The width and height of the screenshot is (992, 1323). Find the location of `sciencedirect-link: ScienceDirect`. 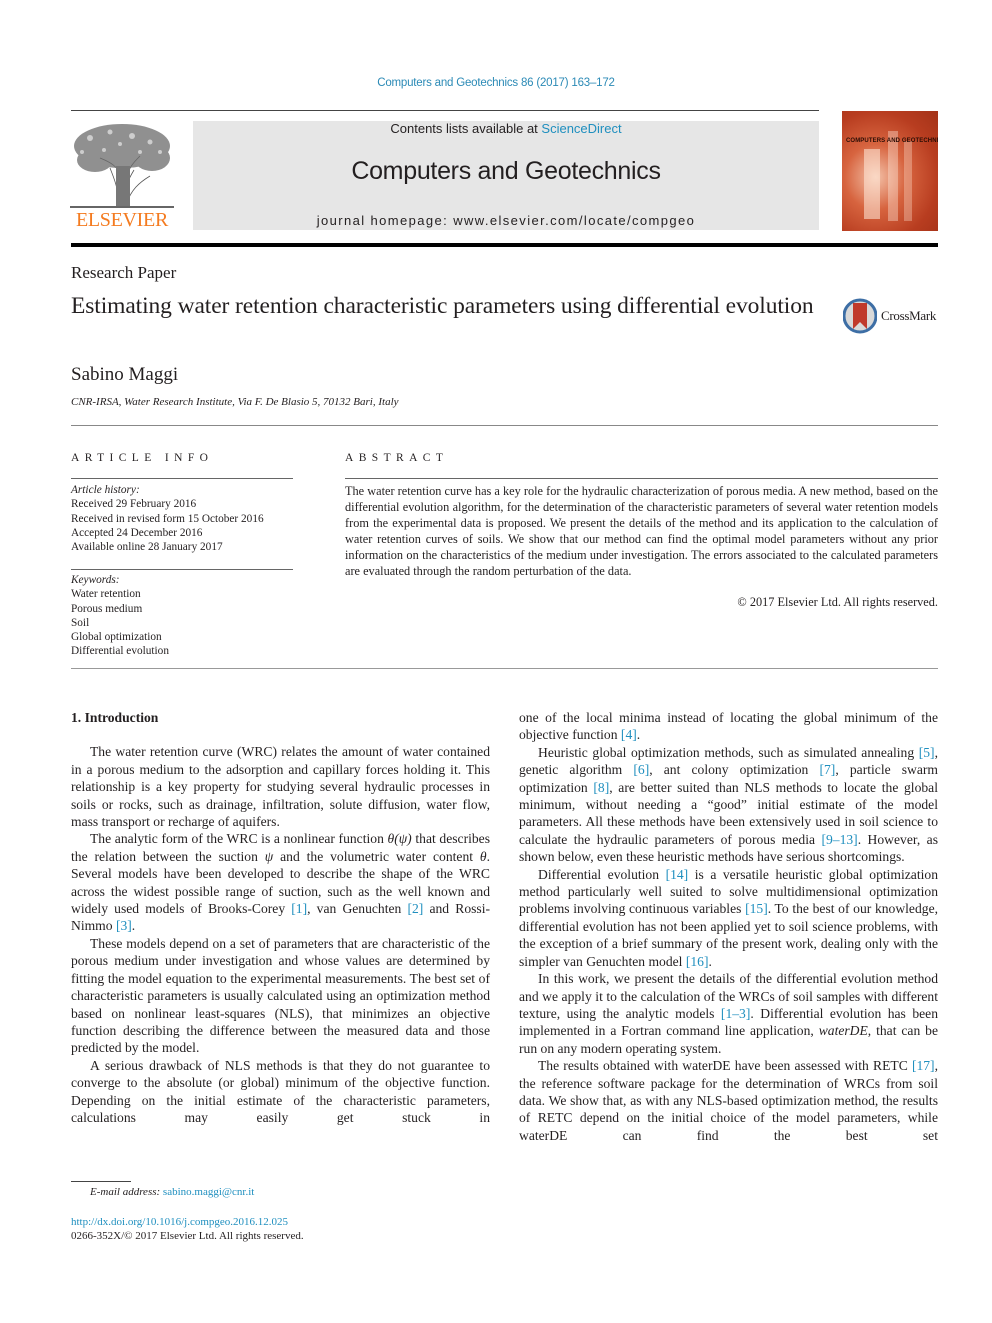

sciencedirect-link: ScienceDirect is located at coordinates (581, 128).